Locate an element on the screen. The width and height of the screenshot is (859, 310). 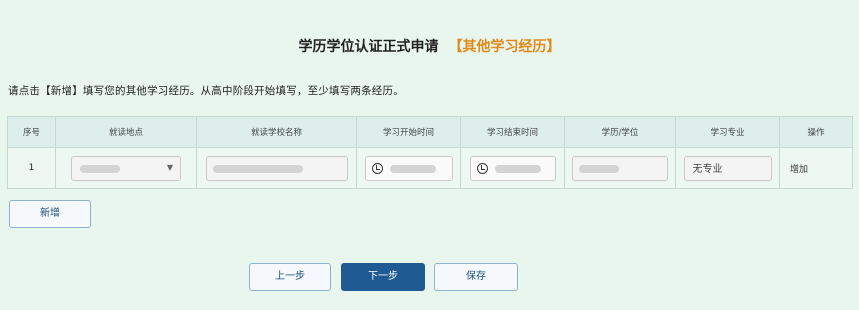
start-date-input is located at coordinates (408, 168).